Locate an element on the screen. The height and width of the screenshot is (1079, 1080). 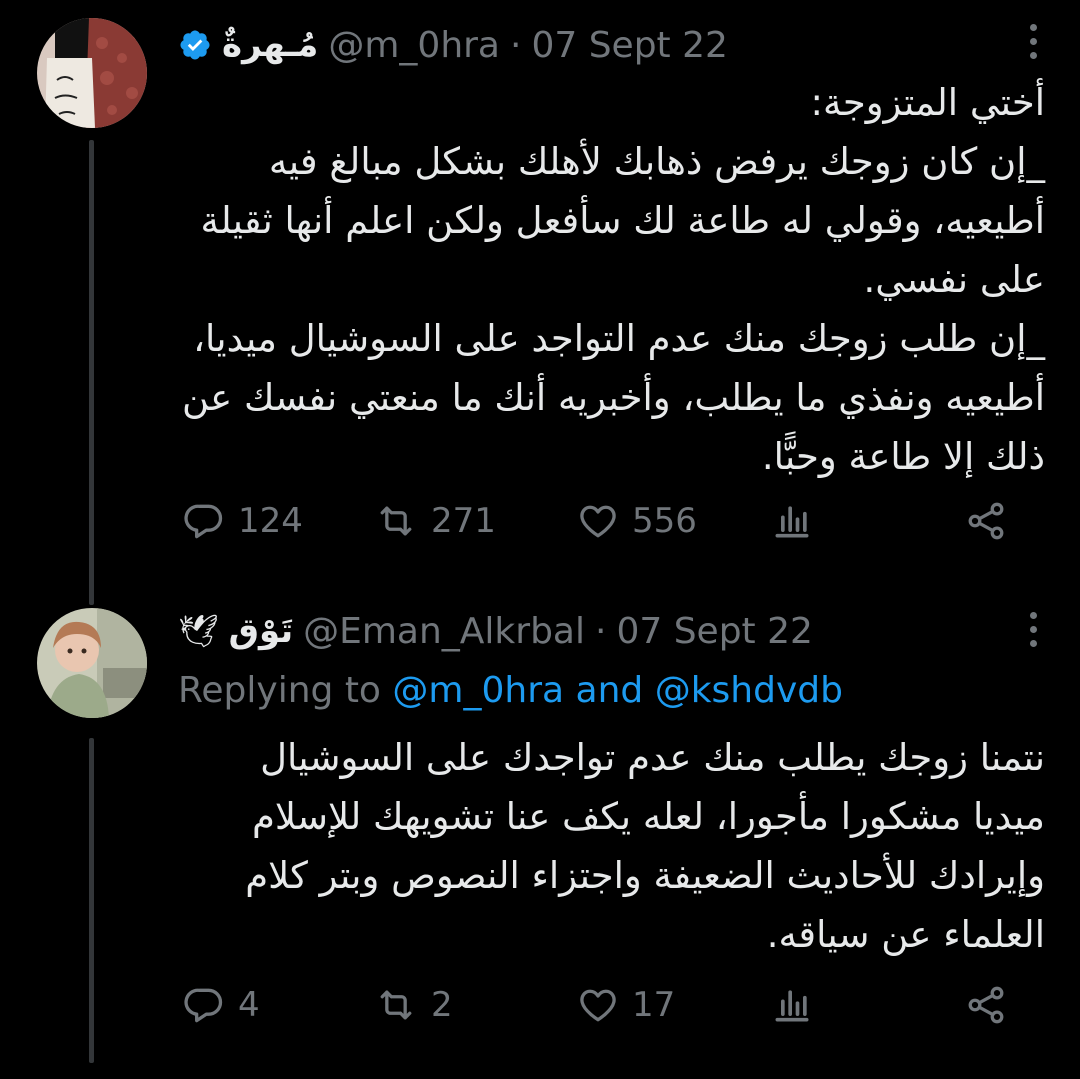
handle: @Eman_Alkrbal is located at coordinates (444, 631).